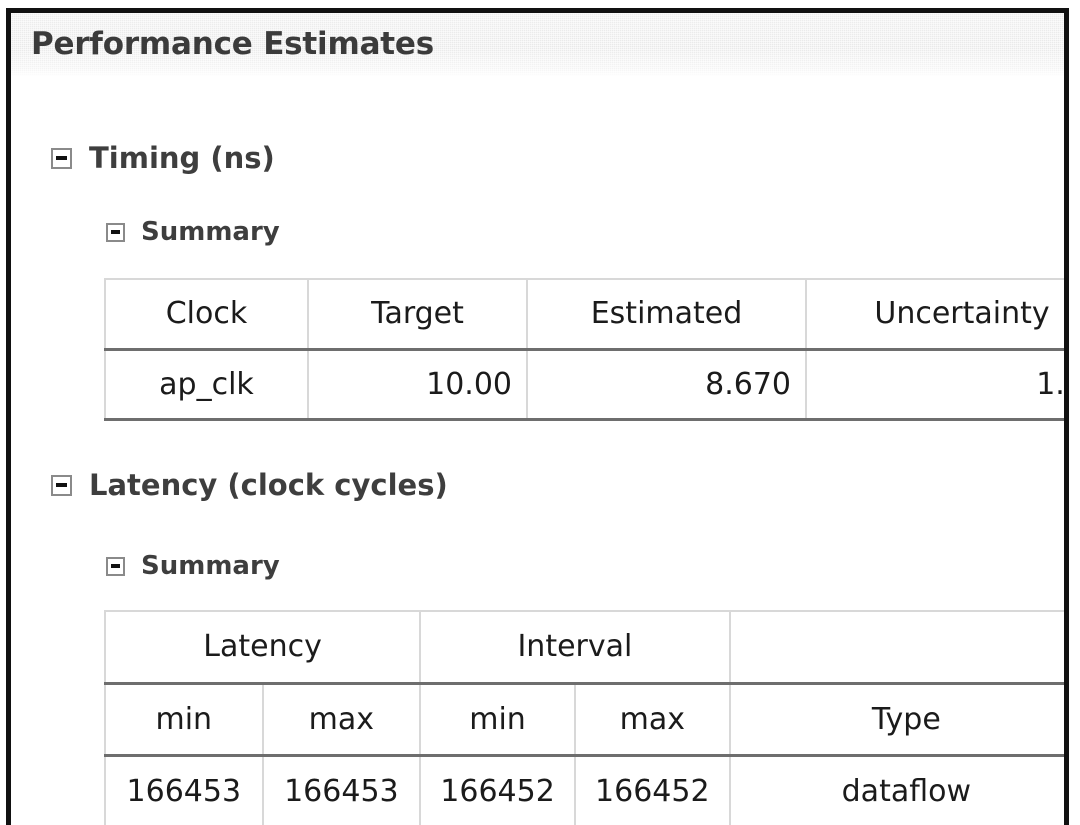  What do you see at coordinates (666, 385) in the screenshot?
I see `cell-estimated: 8.670` at bounding box center [666, 385].